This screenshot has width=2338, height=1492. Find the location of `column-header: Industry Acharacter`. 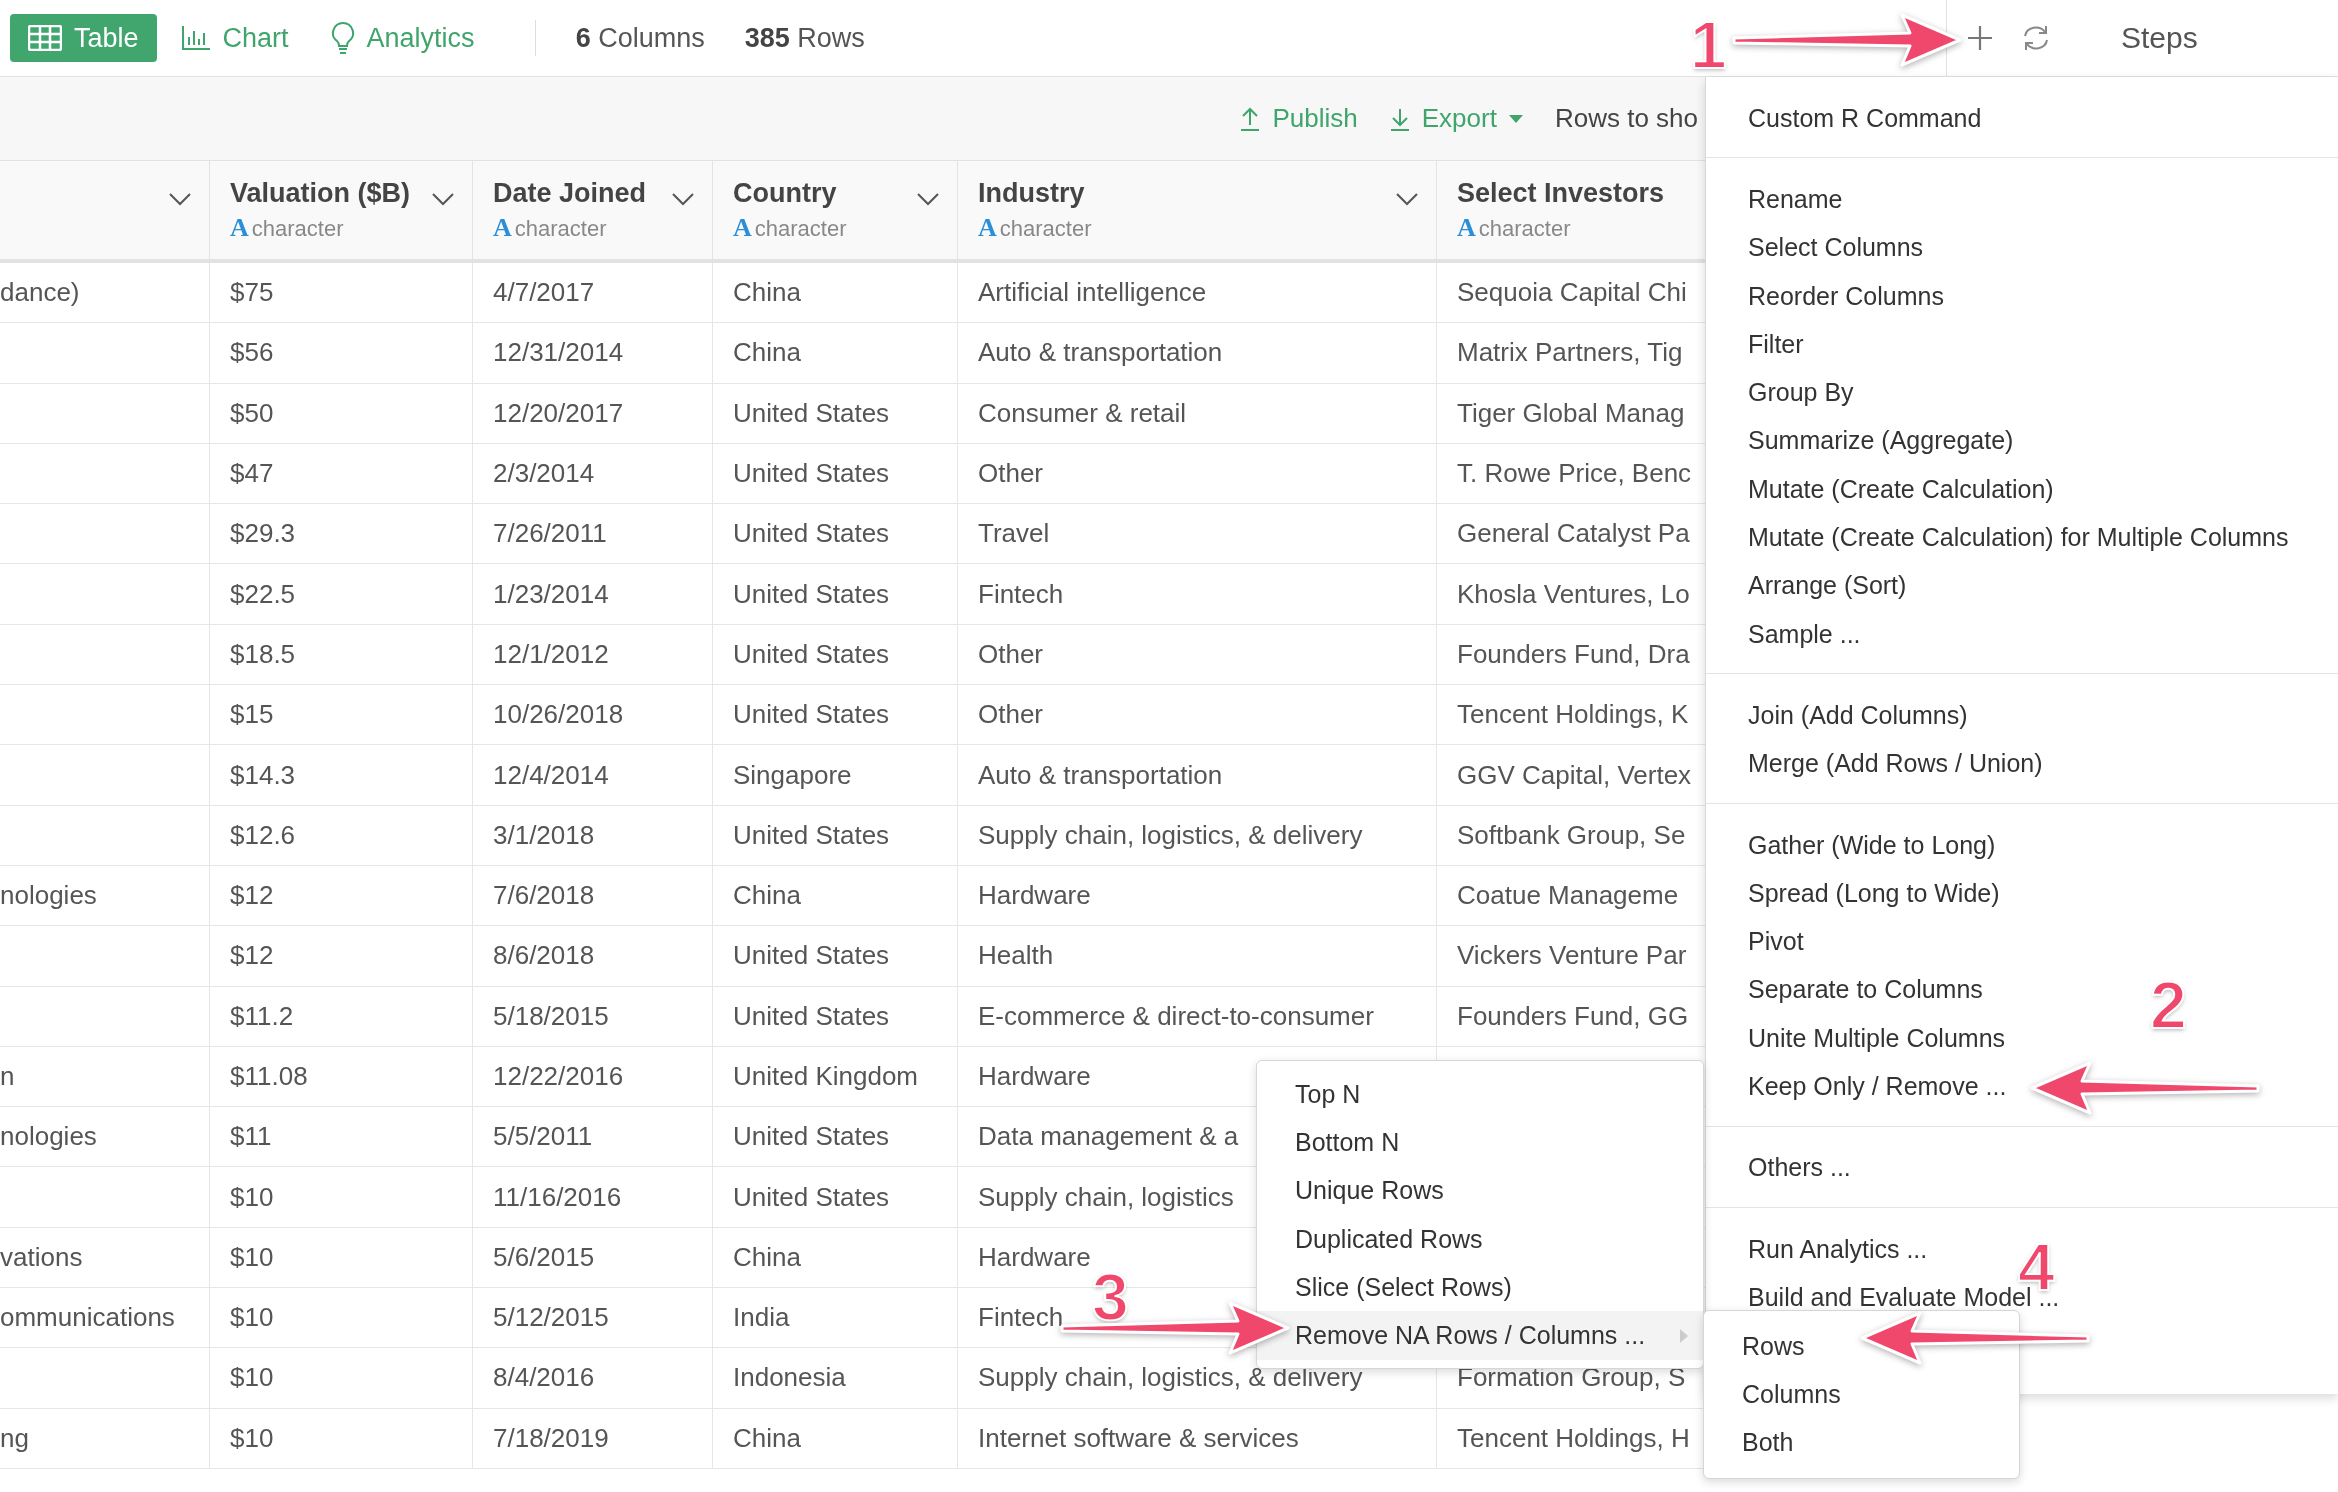

column-header: Industry Acharacter is located at coordinates (1197, 210).